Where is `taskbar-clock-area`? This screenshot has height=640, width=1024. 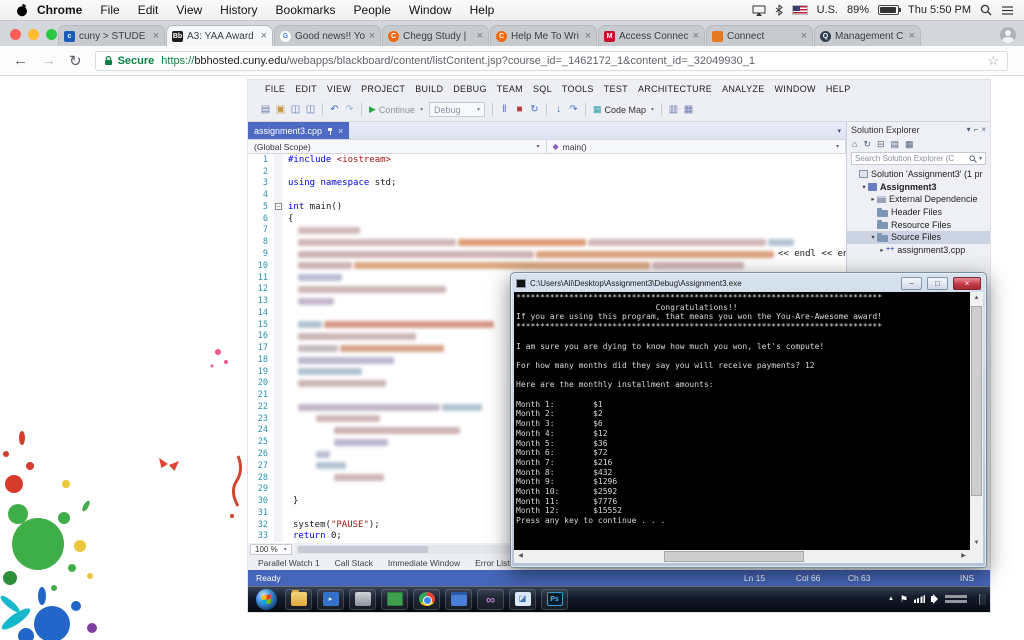 taskbar-clock-area is located at coordinates (956, 599).